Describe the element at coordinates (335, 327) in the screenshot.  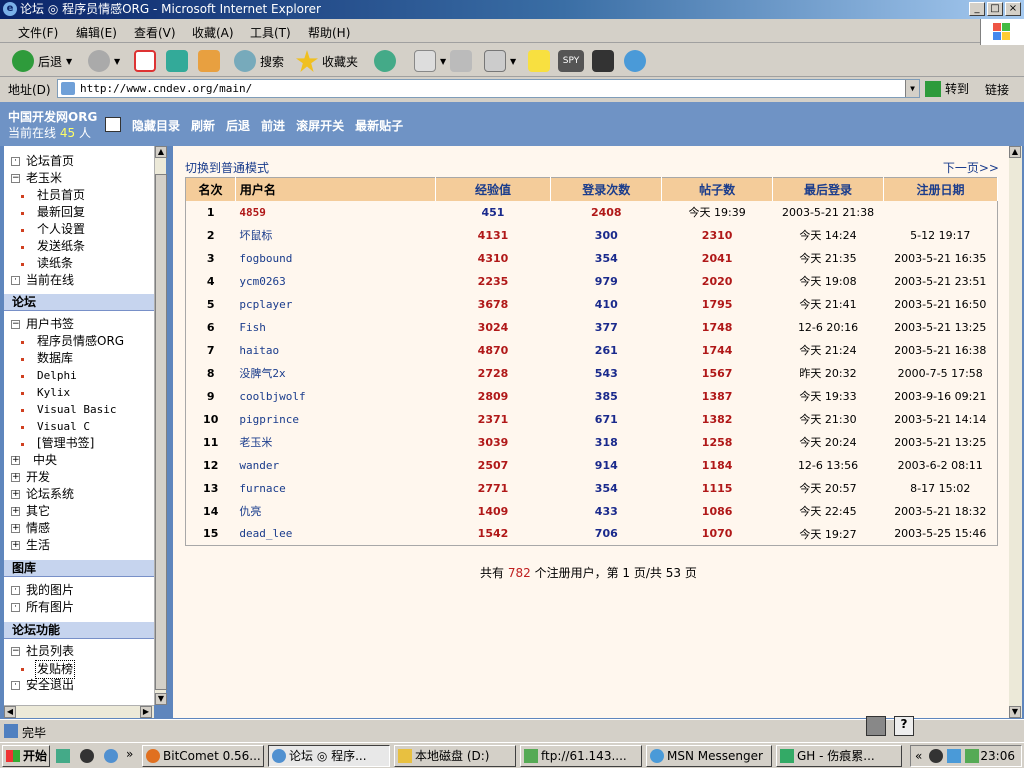
I see `cell-username: Fish` at that location.